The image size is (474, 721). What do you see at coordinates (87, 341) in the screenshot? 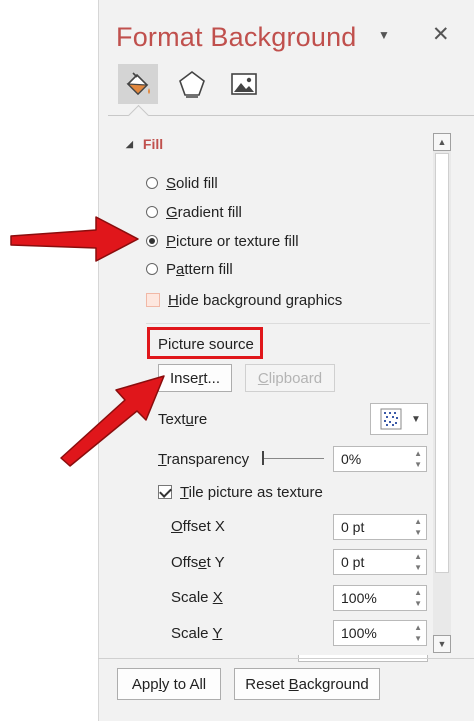
I see `annotation-arrows` at bounding box center [87, 341].